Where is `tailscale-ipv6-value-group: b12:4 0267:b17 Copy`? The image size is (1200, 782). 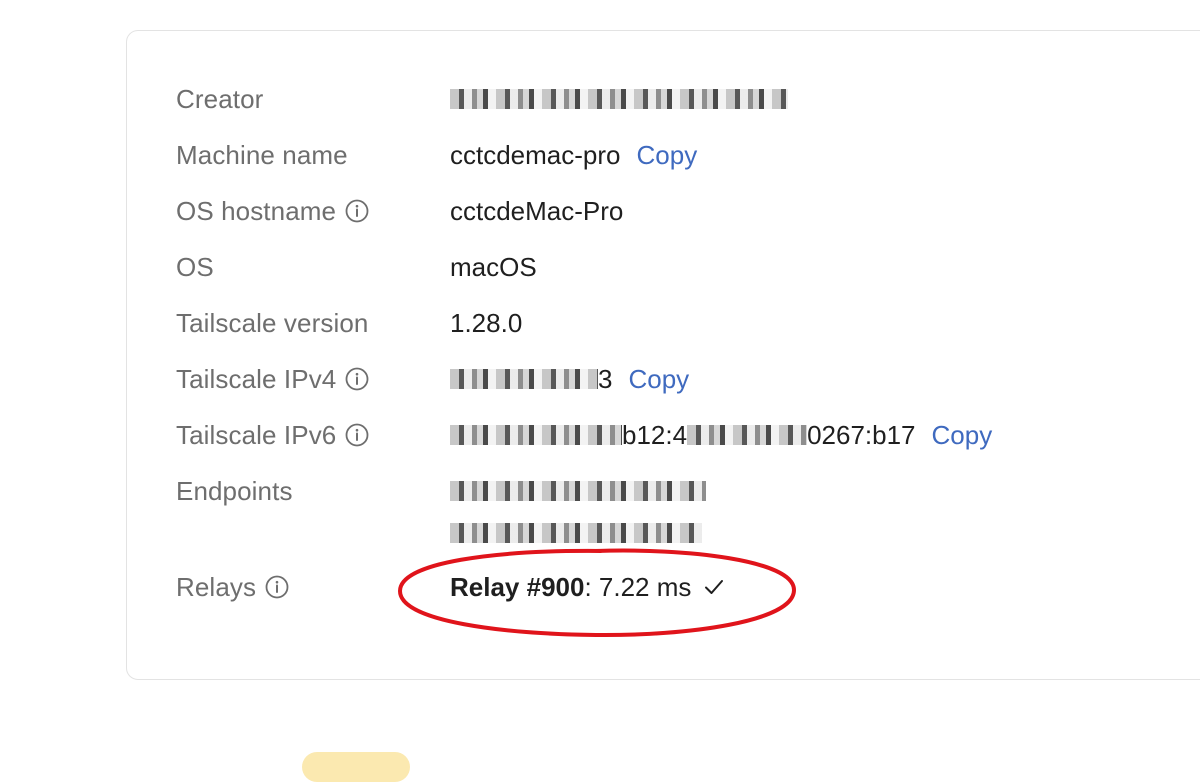
tailscale-ipv6-value-group: b12:4 0267:b17 Copy is located at coordinates (721, 435).